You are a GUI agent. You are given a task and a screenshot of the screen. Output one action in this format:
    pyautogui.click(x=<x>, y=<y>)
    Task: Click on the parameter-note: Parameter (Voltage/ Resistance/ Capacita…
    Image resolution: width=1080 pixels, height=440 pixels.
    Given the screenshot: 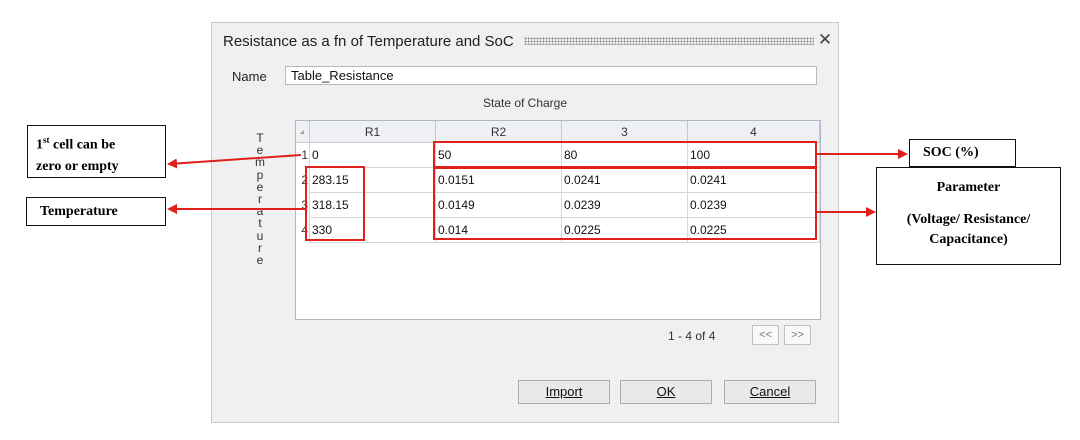 What is the action you would take?
    pyautogui.click(x=968, y=216)
    